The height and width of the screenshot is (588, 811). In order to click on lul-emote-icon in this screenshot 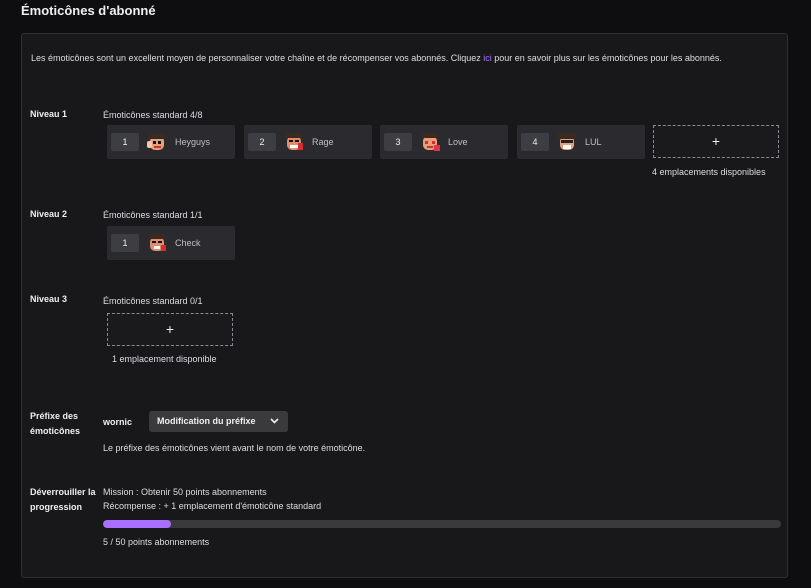, I will do `click(567, 141)`.